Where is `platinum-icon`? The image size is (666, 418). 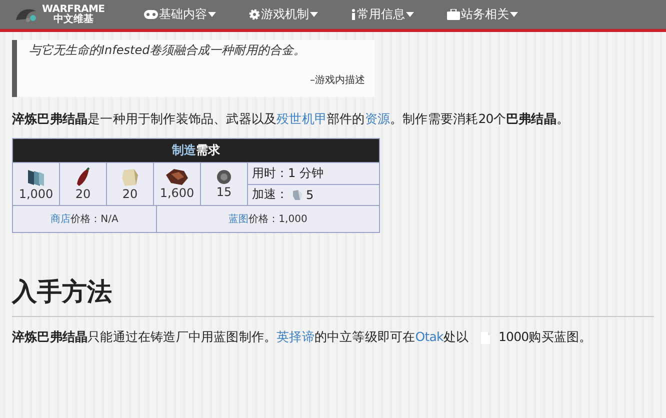
platinum-icon is located at coordinates (297, 194).